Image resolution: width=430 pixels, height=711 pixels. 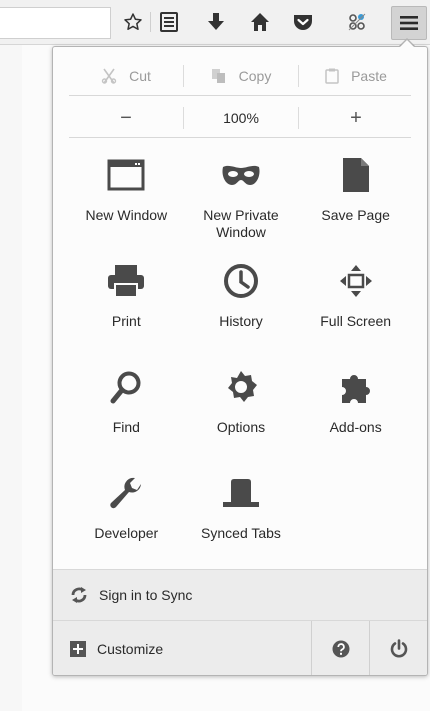 I want to click on save-page-label: Save Page, so click(x=355, y=215).